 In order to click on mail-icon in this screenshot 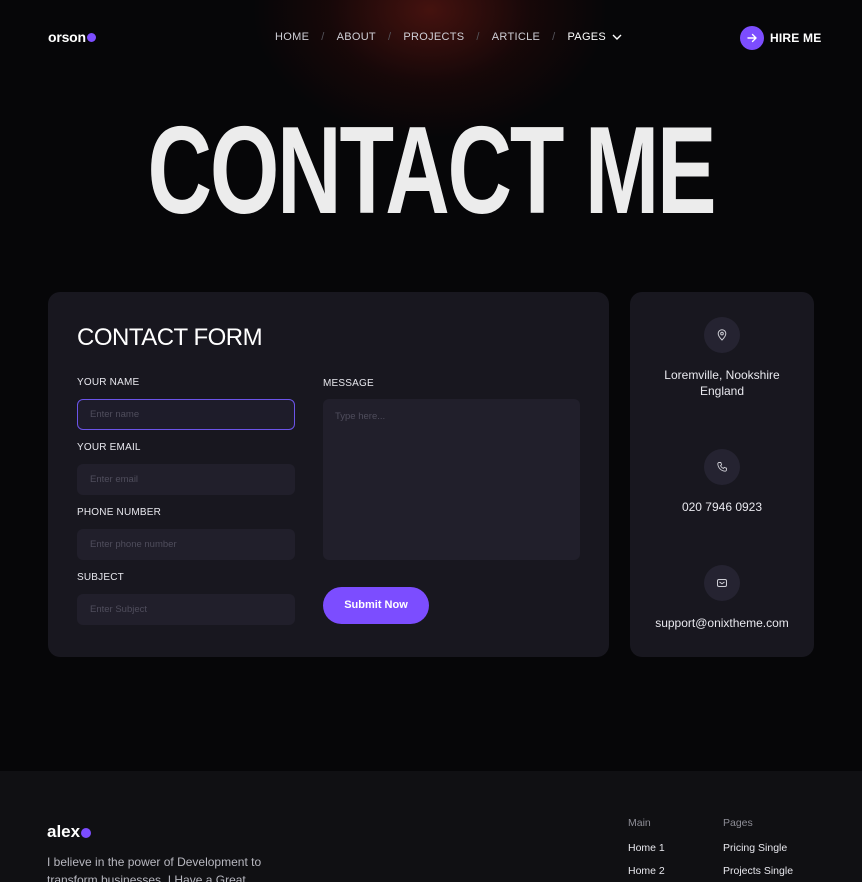, I will do `click(722, 583)`.